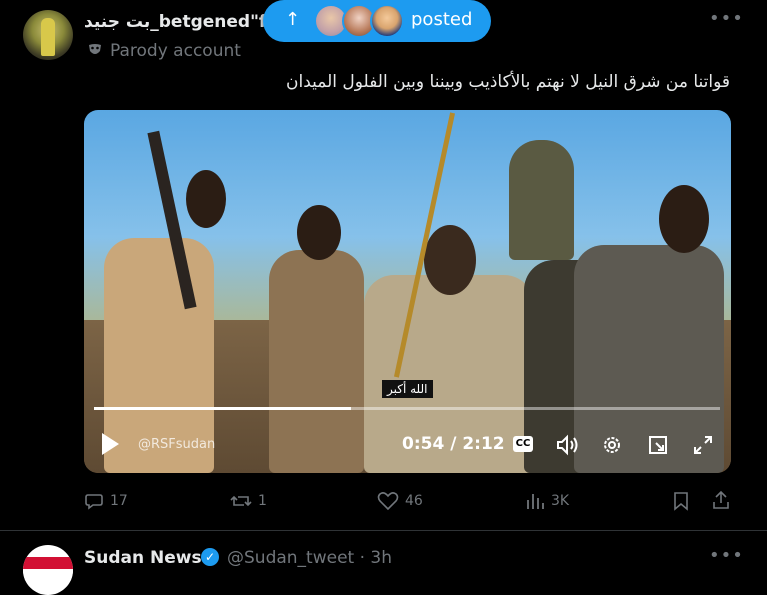 Image resolution: width=767 pixels, height=595 pixels. What do you see at coordinates (612, 445) in the screenshot?
I see `settings-gear-icon` at bounding box center [612, 445].